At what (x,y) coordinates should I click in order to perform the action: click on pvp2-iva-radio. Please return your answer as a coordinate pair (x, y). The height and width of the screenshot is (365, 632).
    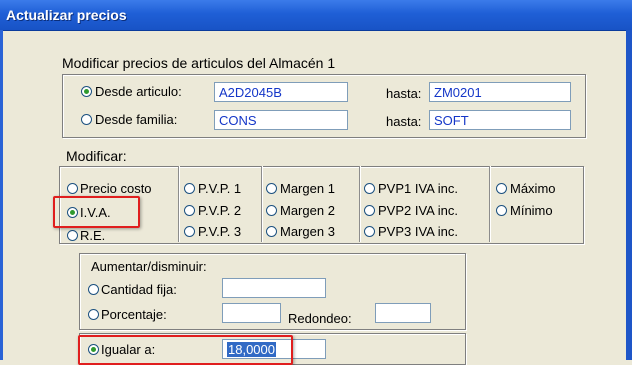
    Looking at the image, I should click on (369, 210).